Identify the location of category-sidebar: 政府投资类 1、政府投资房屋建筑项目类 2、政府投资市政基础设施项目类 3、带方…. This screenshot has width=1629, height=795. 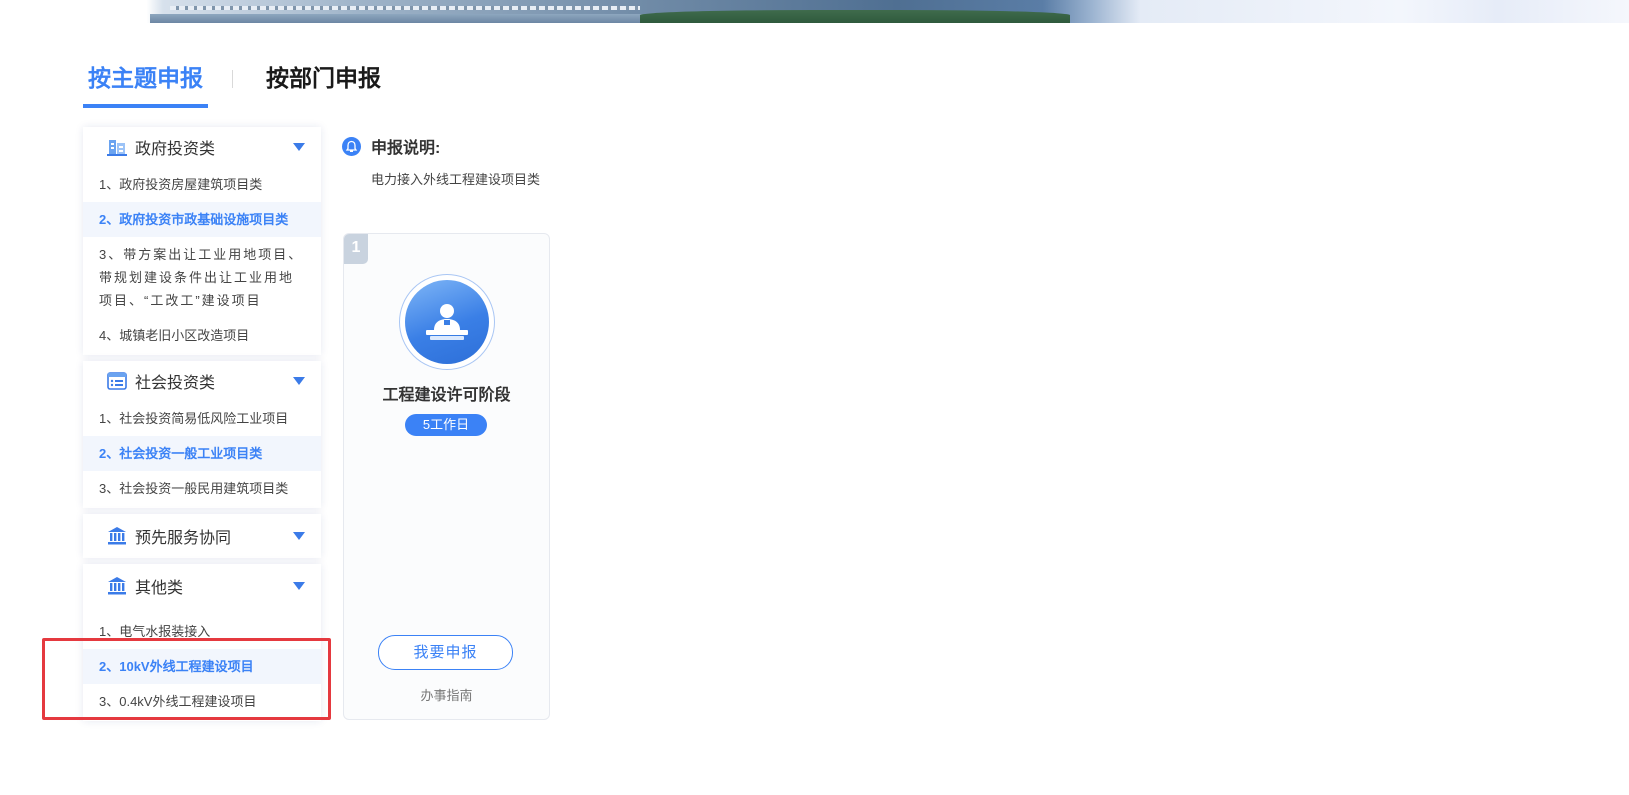
(202, 427).